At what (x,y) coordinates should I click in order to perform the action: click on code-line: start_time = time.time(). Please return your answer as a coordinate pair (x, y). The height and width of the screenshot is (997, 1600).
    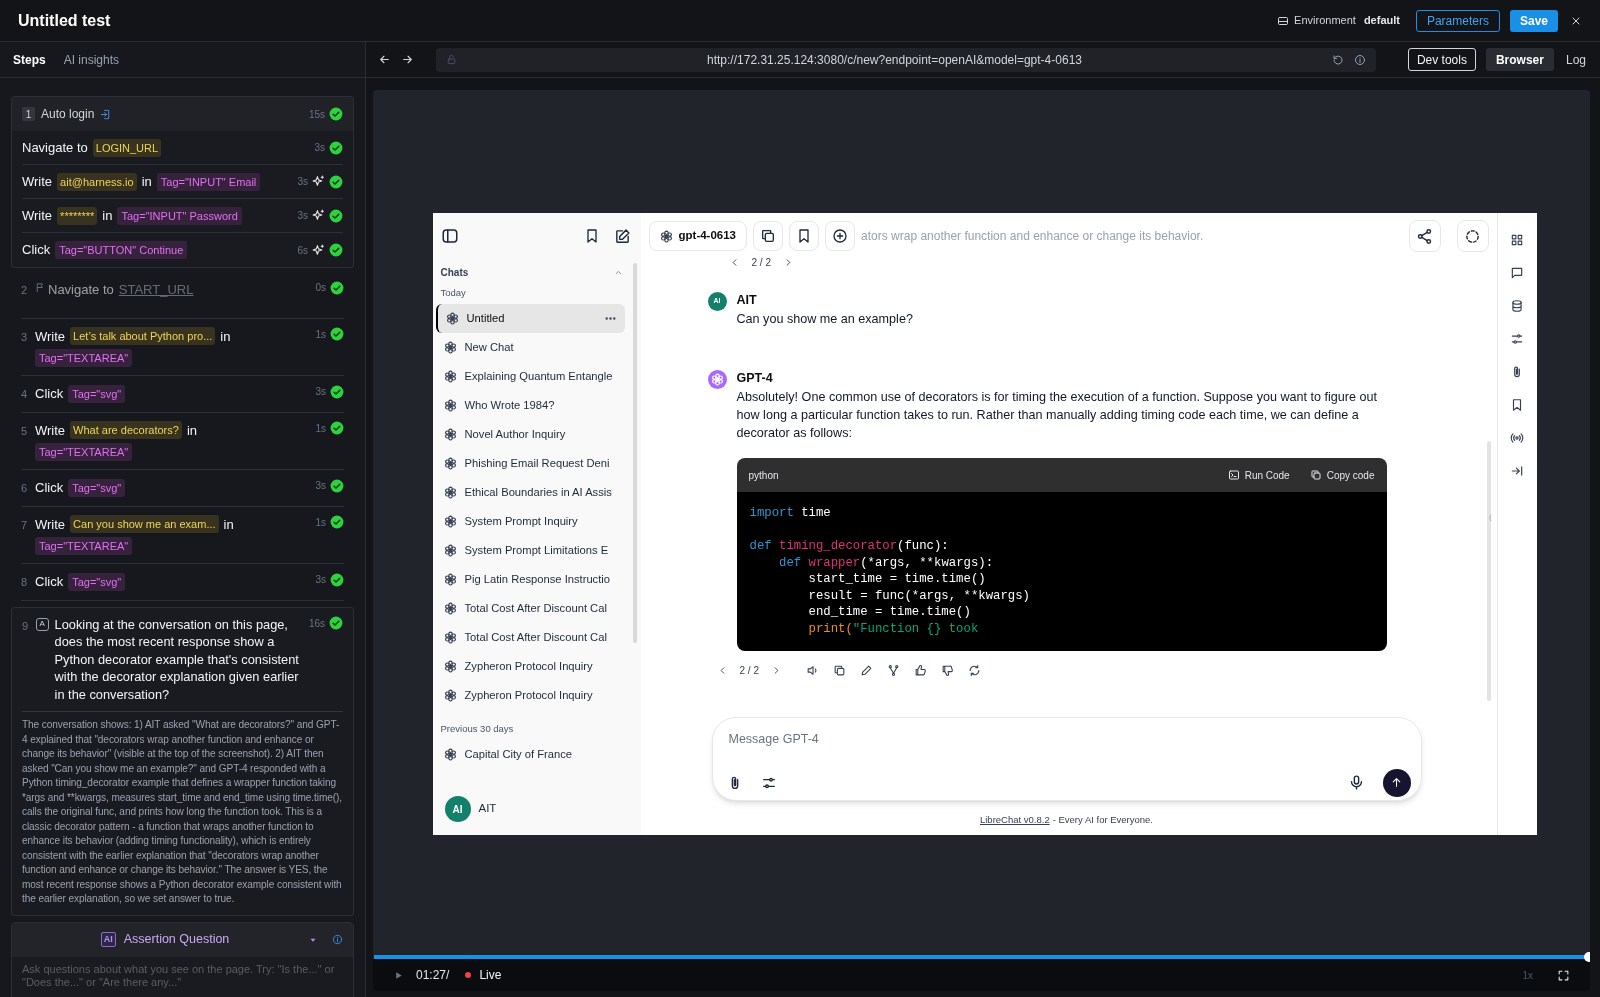
    Looking at the image, I should click on (897, 579).